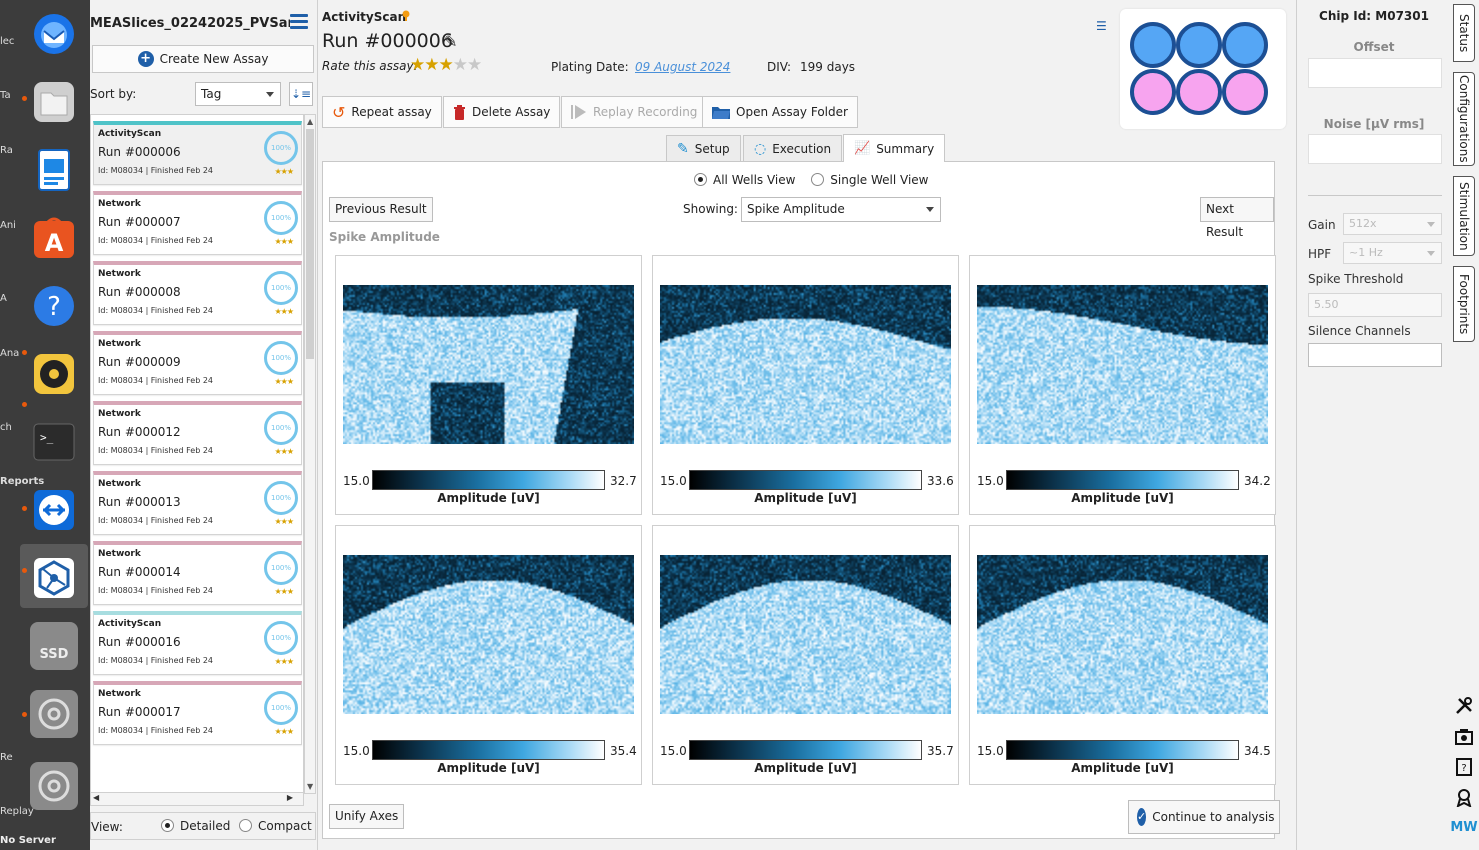 This screenshot has width=1479, height=850. What do you see at coordinates (841, 209) in the screenshot?
I see `showing-select: Spike Amplitude` at bounding box center [841, 209].